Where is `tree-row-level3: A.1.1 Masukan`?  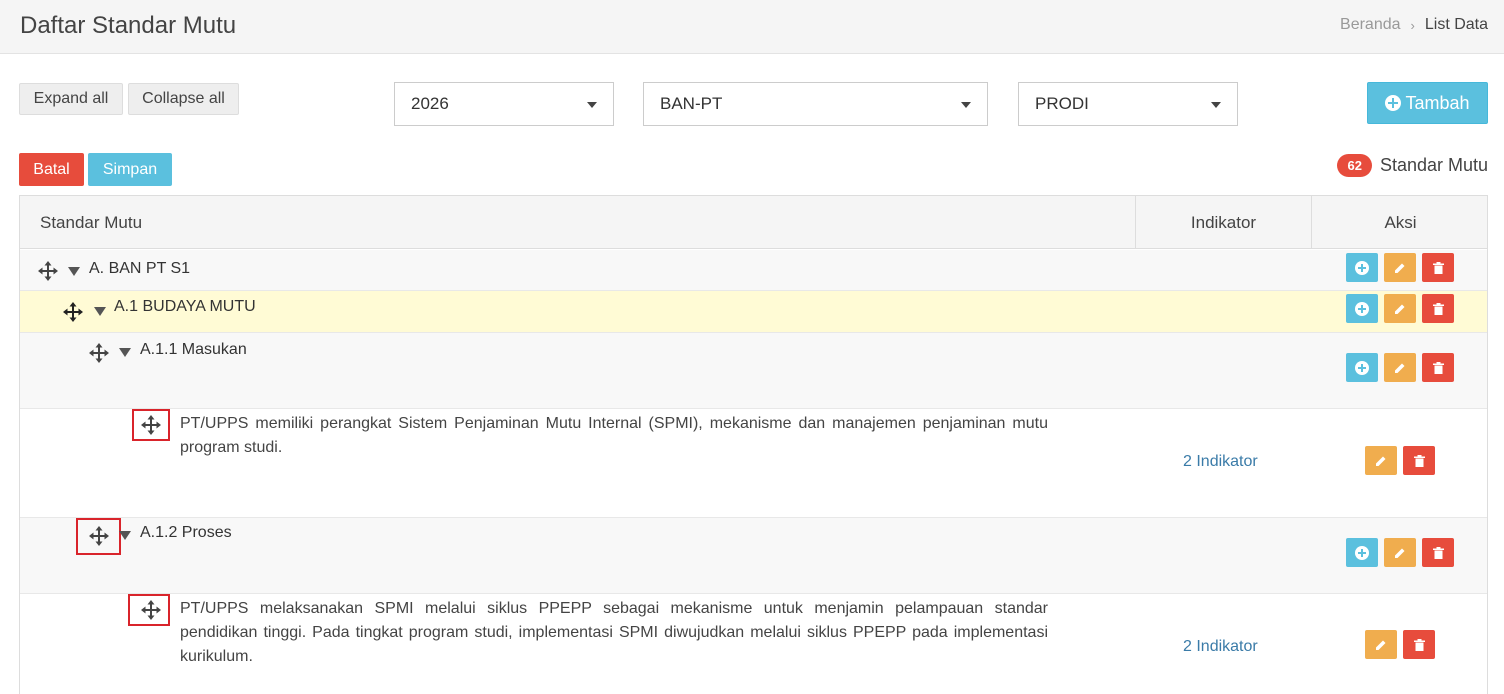 tree-row-level3: A.1.1 Masukan is located at coordinates (753, 371).